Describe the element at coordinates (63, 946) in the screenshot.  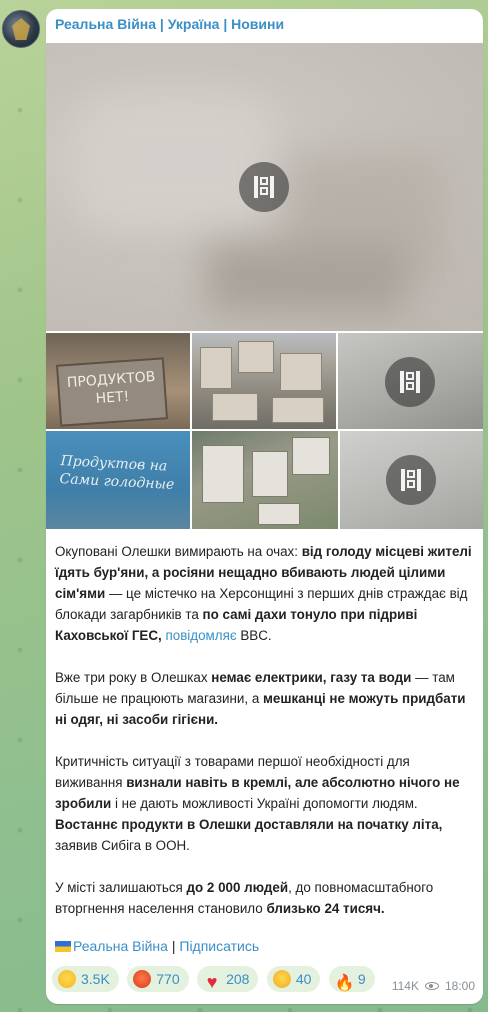
I see `ukraine-flag-icon` at that location.